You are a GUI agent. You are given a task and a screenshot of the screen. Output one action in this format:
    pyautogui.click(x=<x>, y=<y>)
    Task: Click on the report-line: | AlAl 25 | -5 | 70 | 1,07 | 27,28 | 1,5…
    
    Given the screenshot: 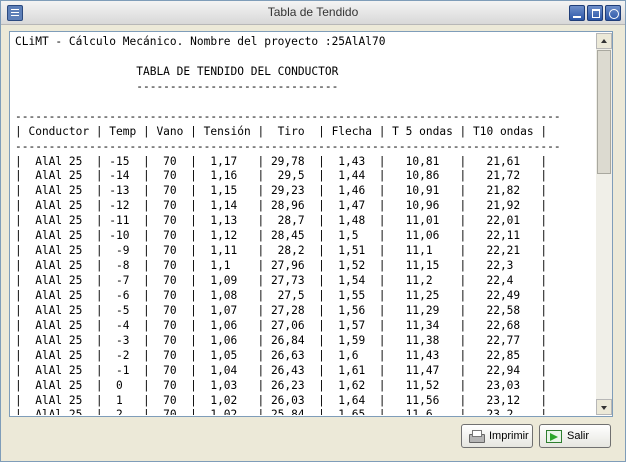 What is the action you would take?
    pyautogui.click(x=281, y=310)
    